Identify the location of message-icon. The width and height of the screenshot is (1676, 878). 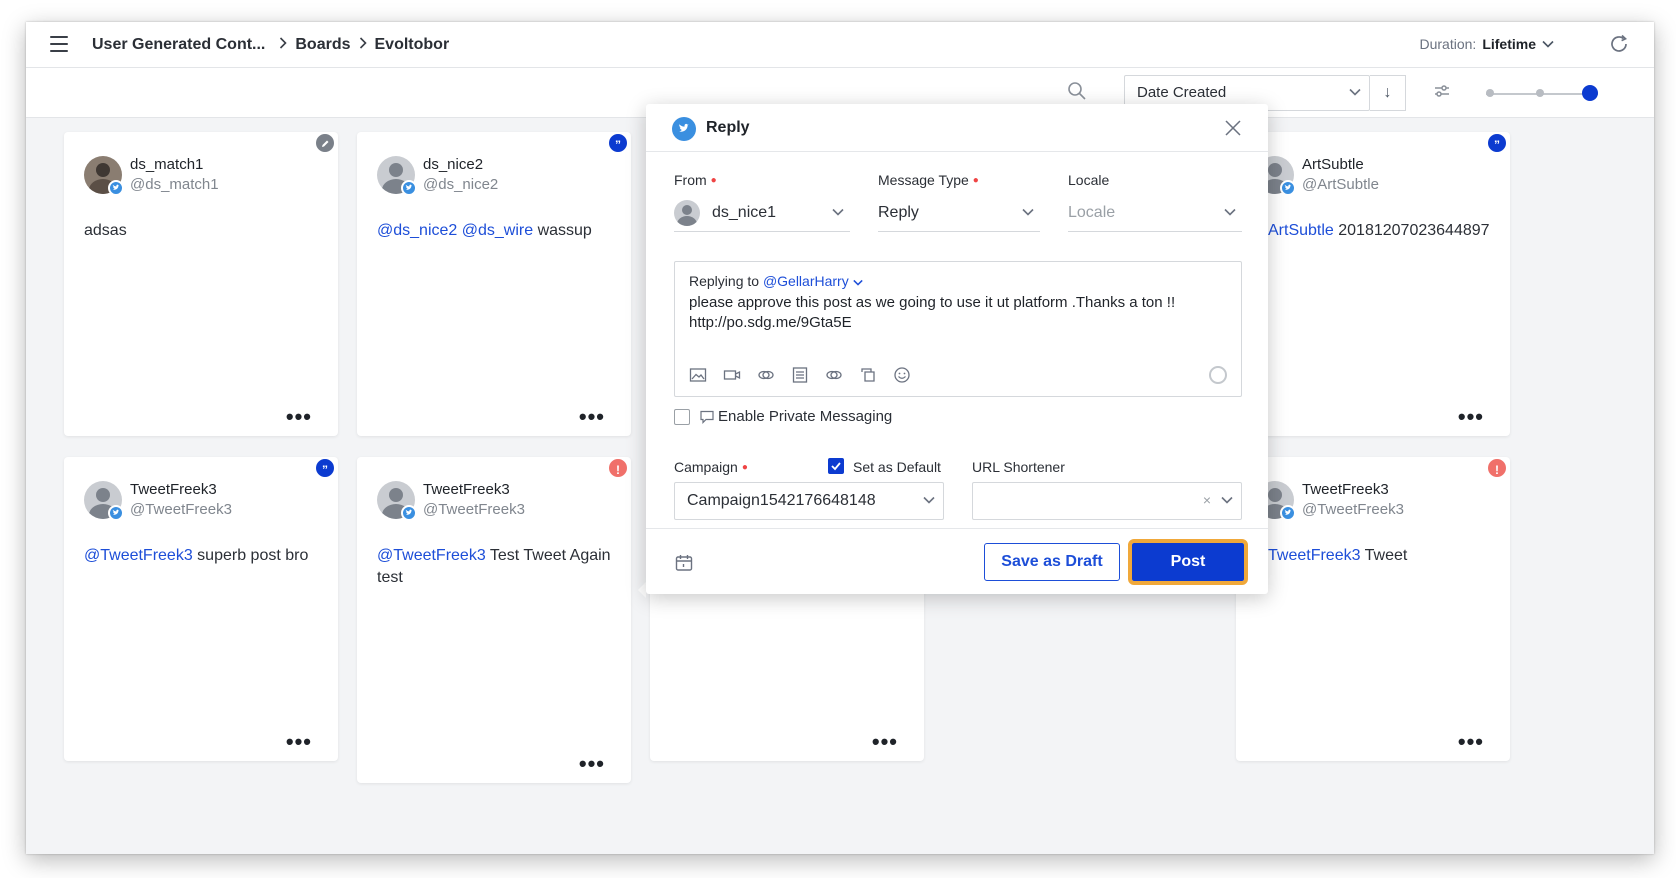
(707, 417).